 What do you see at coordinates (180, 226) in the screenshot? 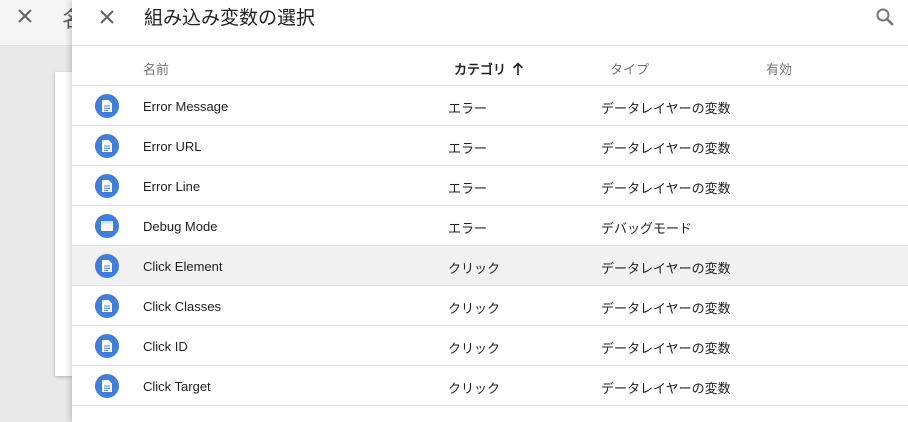
I see `row-name: Debug Mode` at bounding box center [180, 226].